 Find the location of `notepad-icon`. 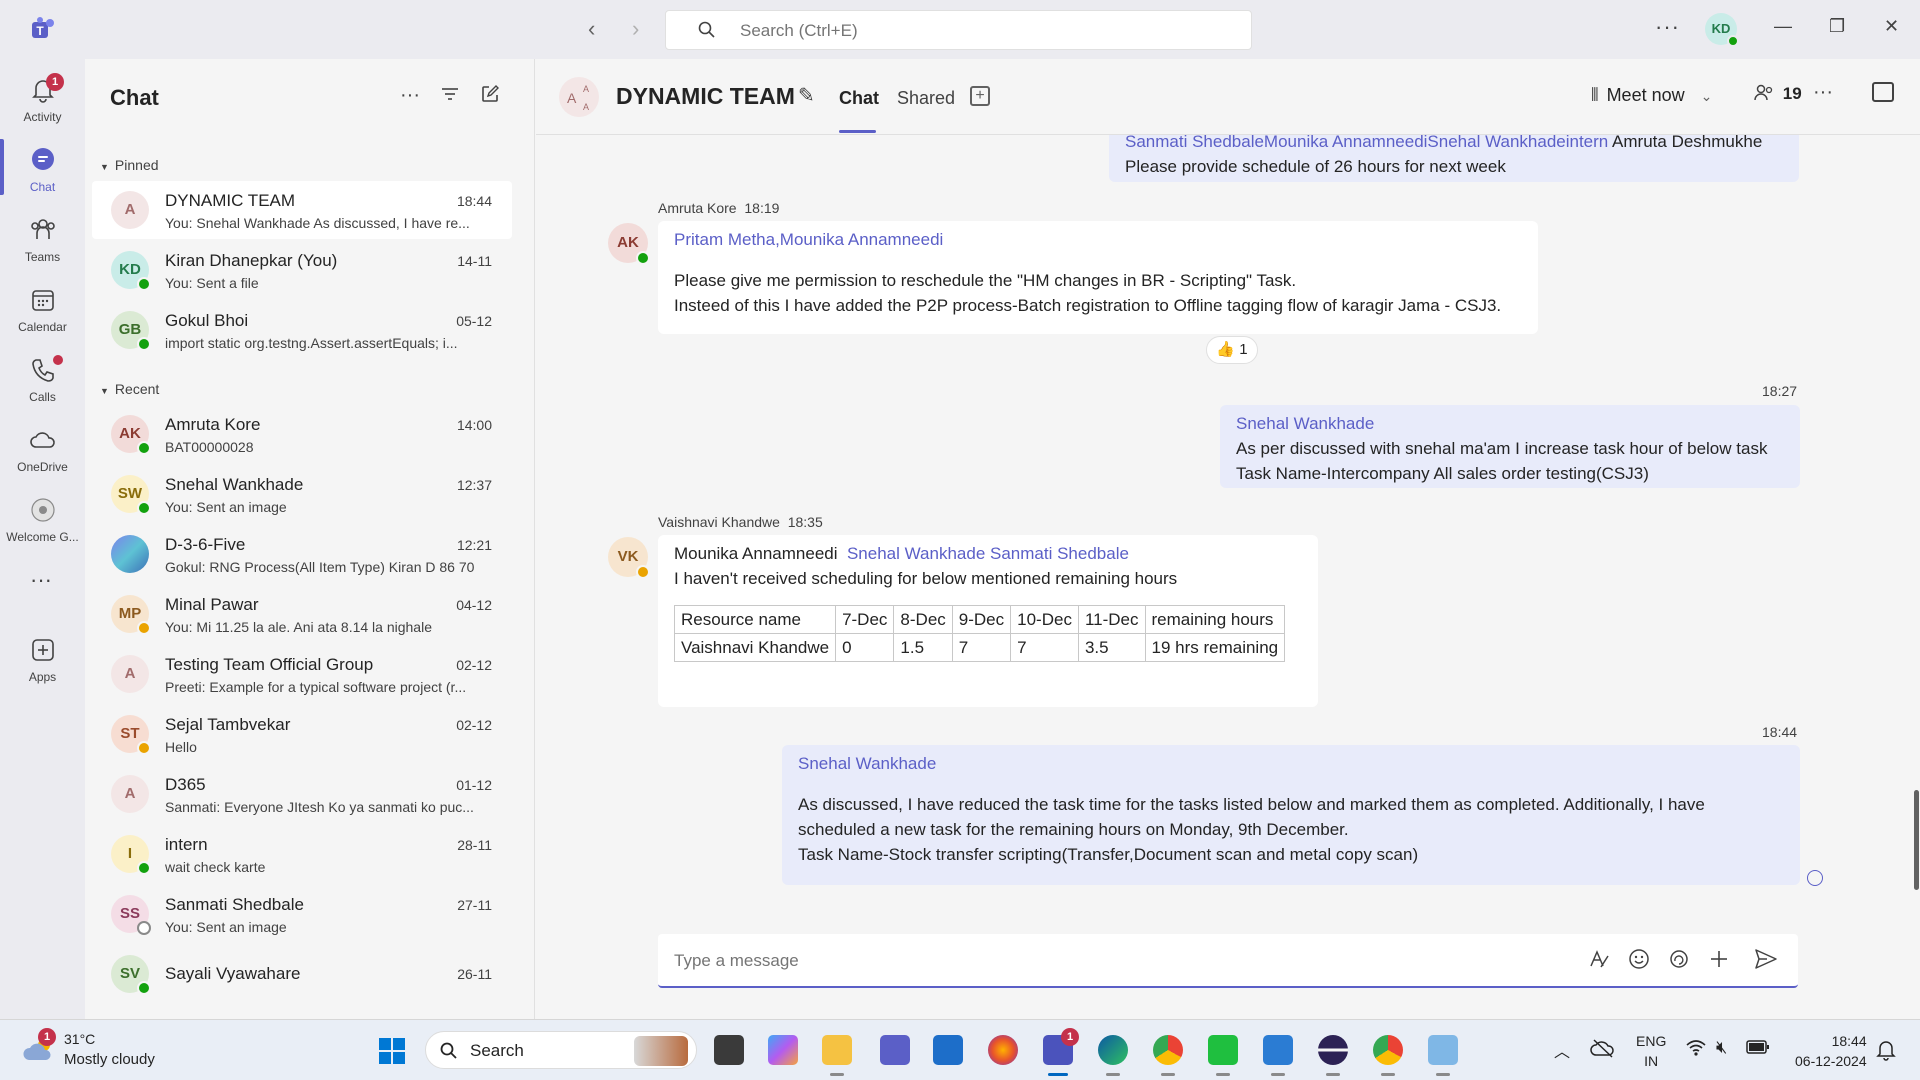

notepad-icon is located at coordinates (1278, 1050).